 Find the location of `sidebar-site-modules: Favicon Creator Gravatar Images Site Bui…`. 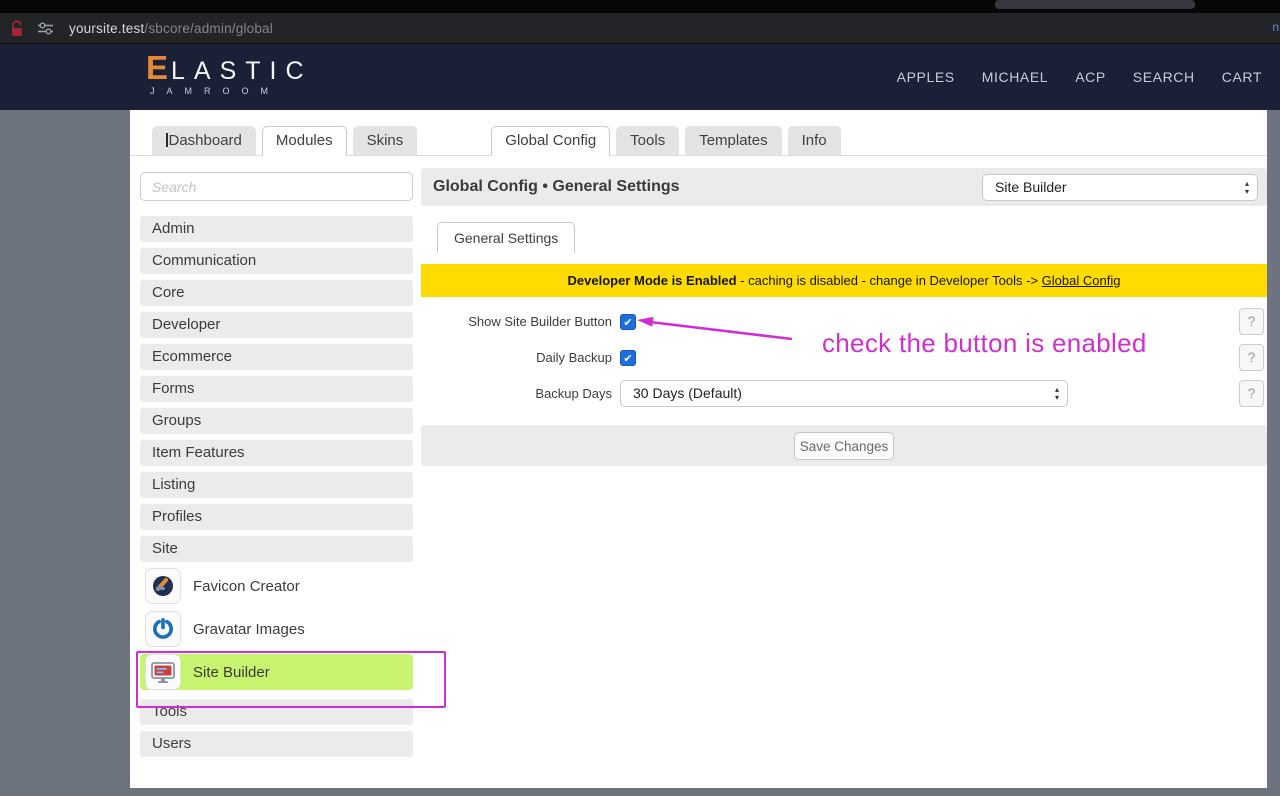

sidebar-site-modules: Favicon Creator Gravatar Images Site Bui… is located at coordinates (276, 629).